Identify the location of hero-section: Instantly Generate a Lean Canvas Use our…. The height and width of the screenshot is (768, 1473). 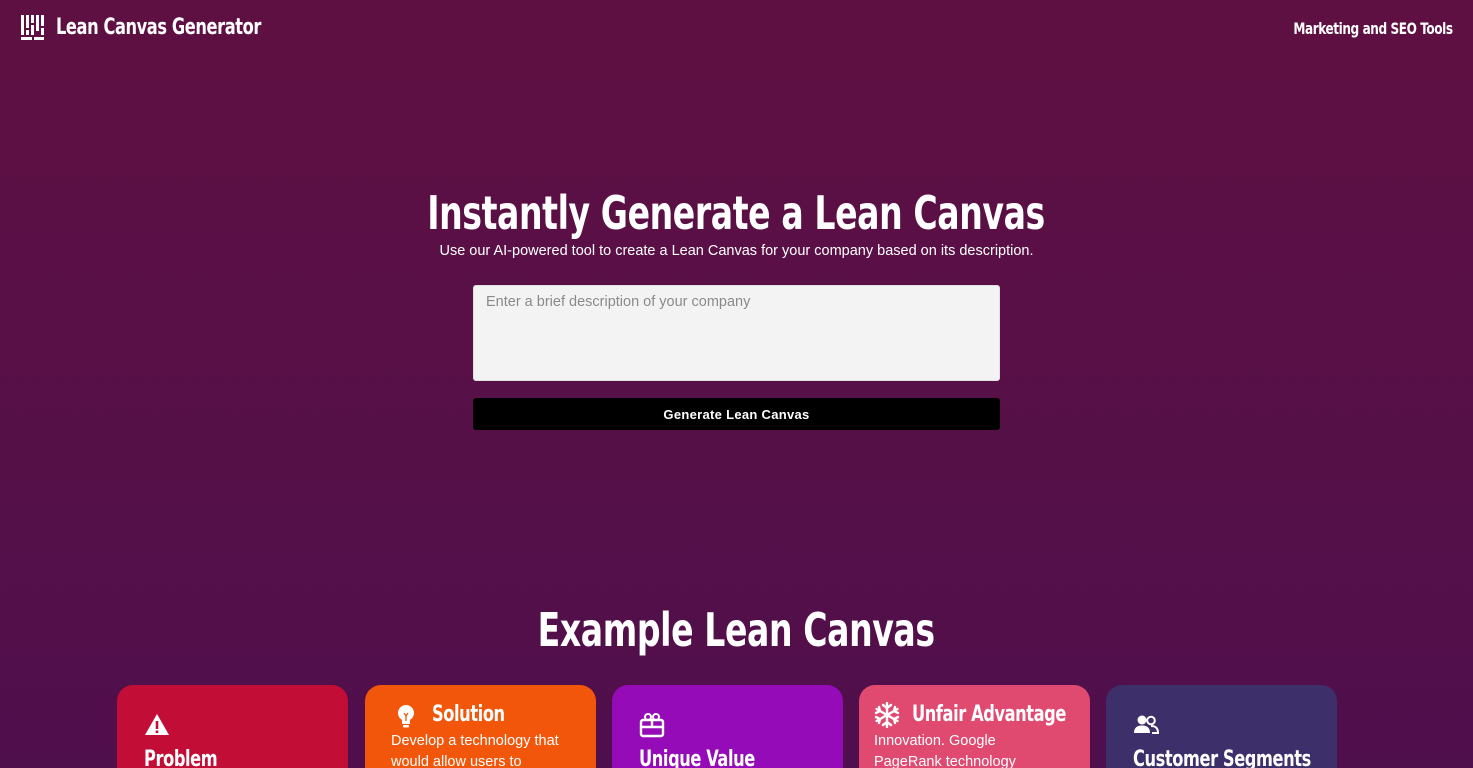
(736, 222).